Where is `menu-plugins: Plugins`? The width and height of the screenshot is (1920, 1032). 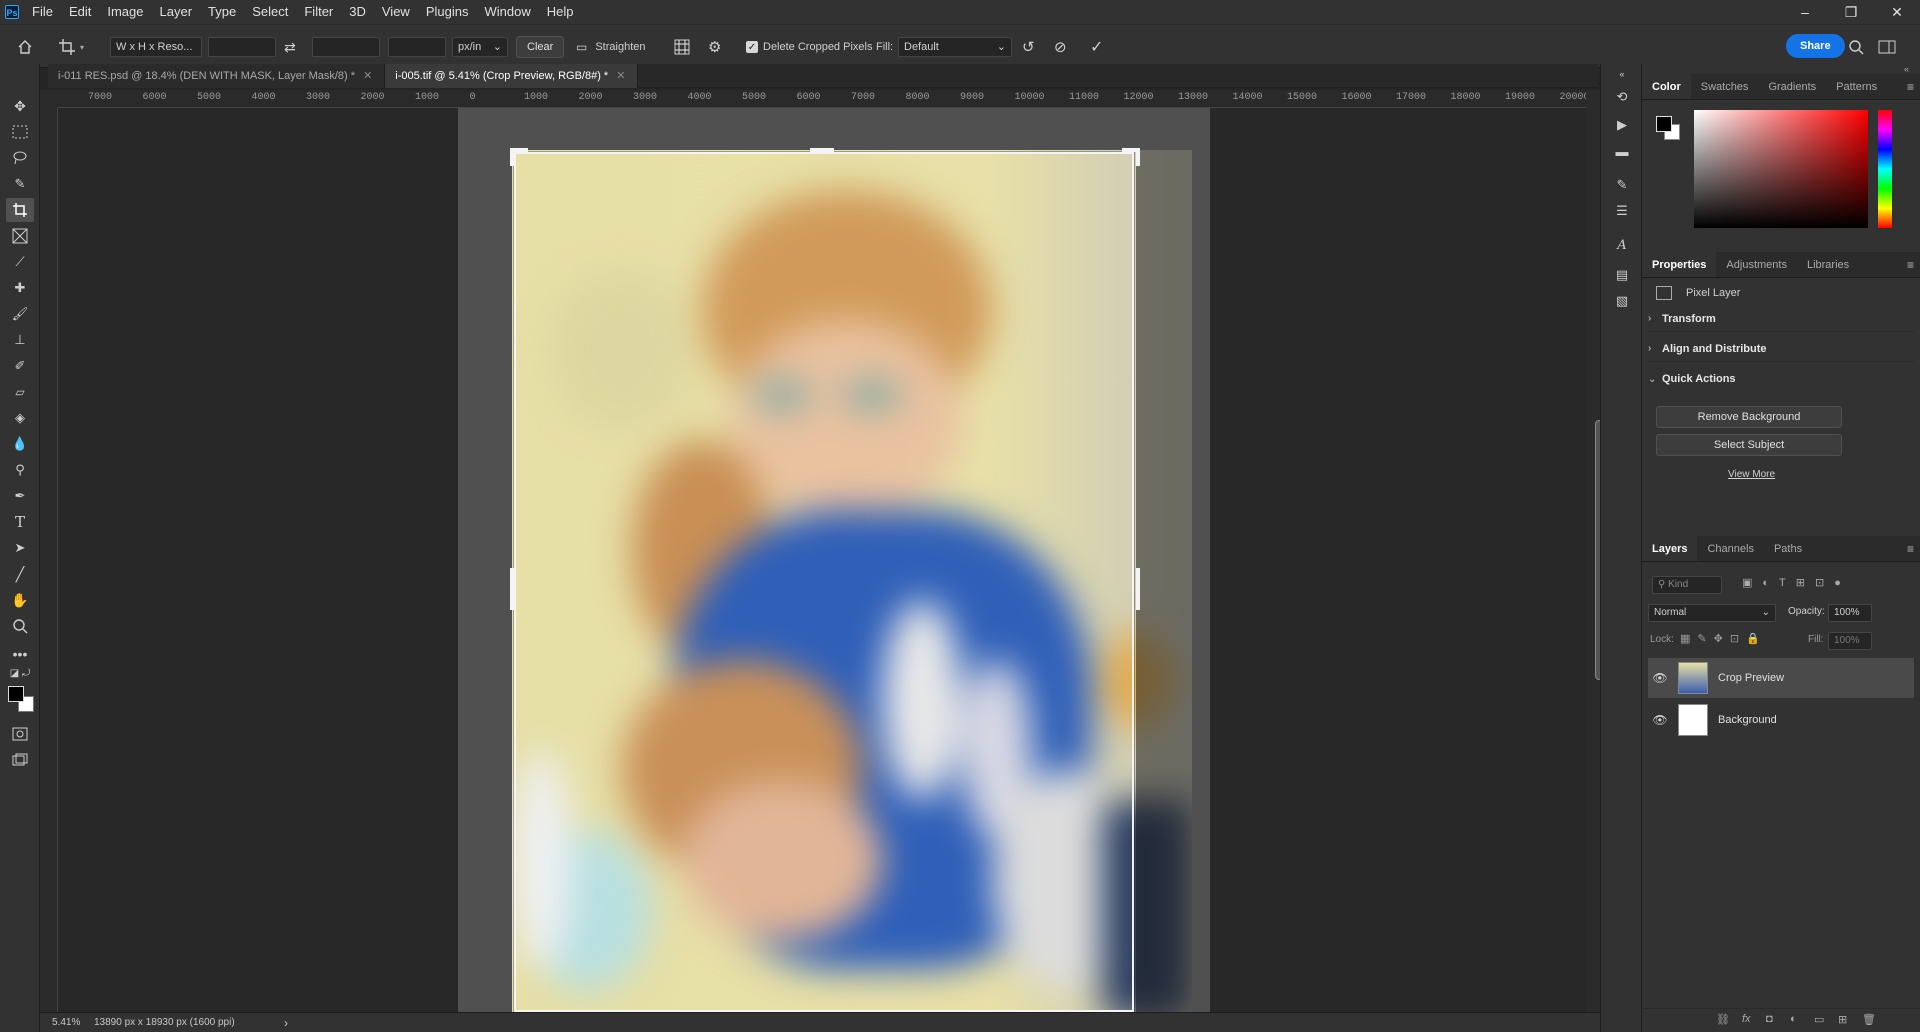
menu-plugins: Plugins is located at coordinates (447, 12).